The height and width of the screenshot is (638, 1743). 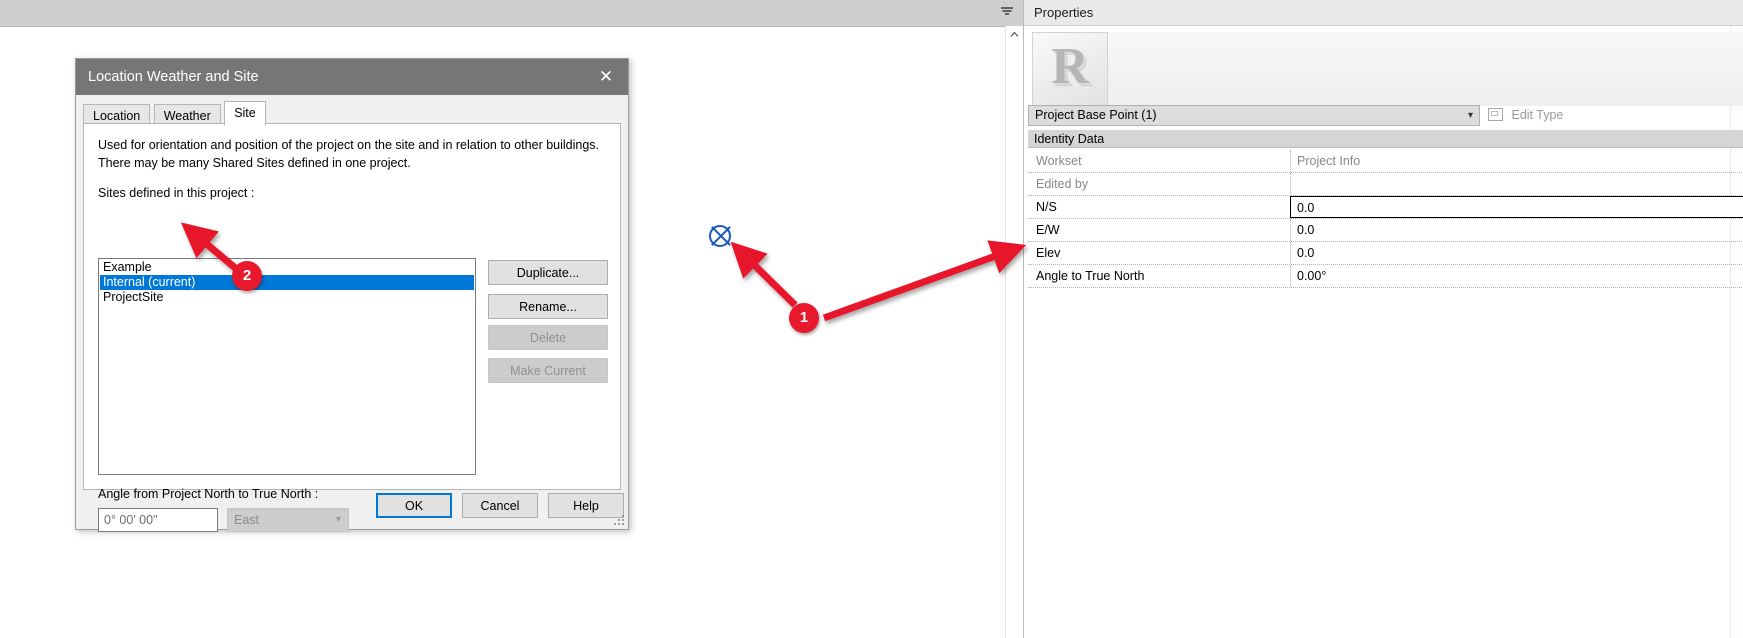 What do you see at coordinates (287, 366) in the screenshot?
I see `sites-listbox: Example Internal (current) ProjectSite` at bounding box center [287, 366].